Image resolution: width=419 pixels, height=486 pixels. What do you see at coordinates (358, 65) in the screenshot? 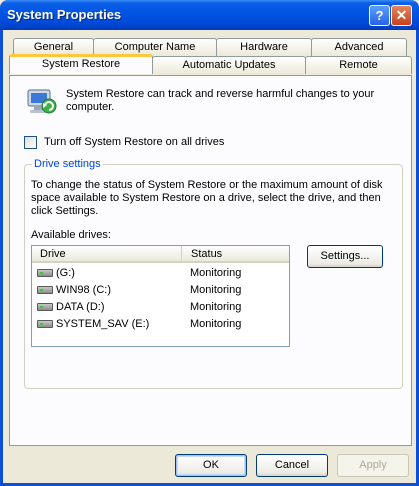
I see `tab-remote: Remote` at bounding box center [358, 65].